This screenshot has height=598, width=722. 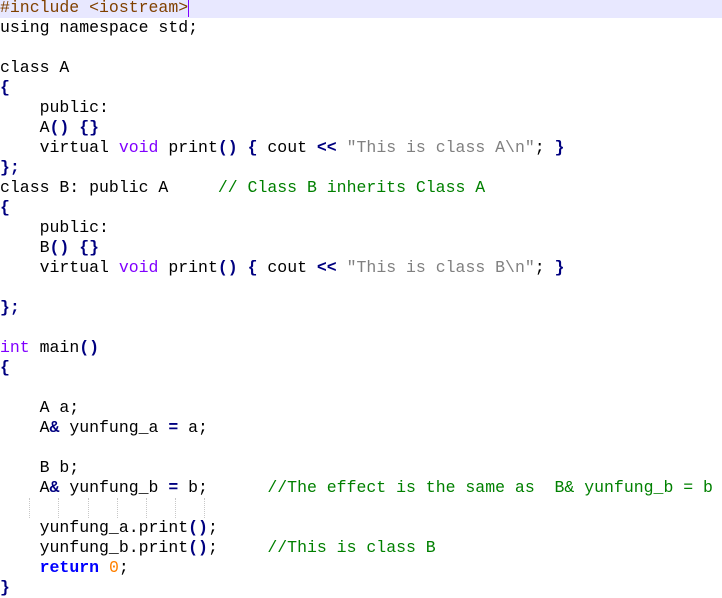 What do you see at coordinates (440, 147) in the screenshot?
I see `string-token: "This is class A\n"` at bounding box center [440, 147].